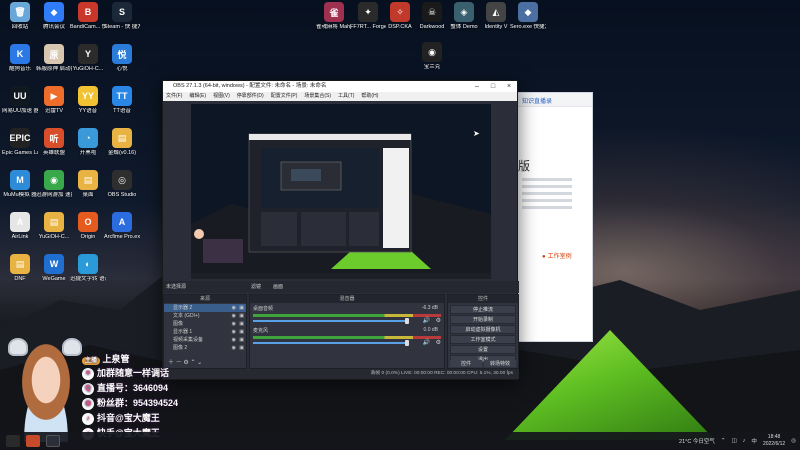 The width and height of the screenshot is (800, 450). Describe the element at coordinates (346, 96) in the screenshot. I see `menu-item: 工具(T)` at that location.